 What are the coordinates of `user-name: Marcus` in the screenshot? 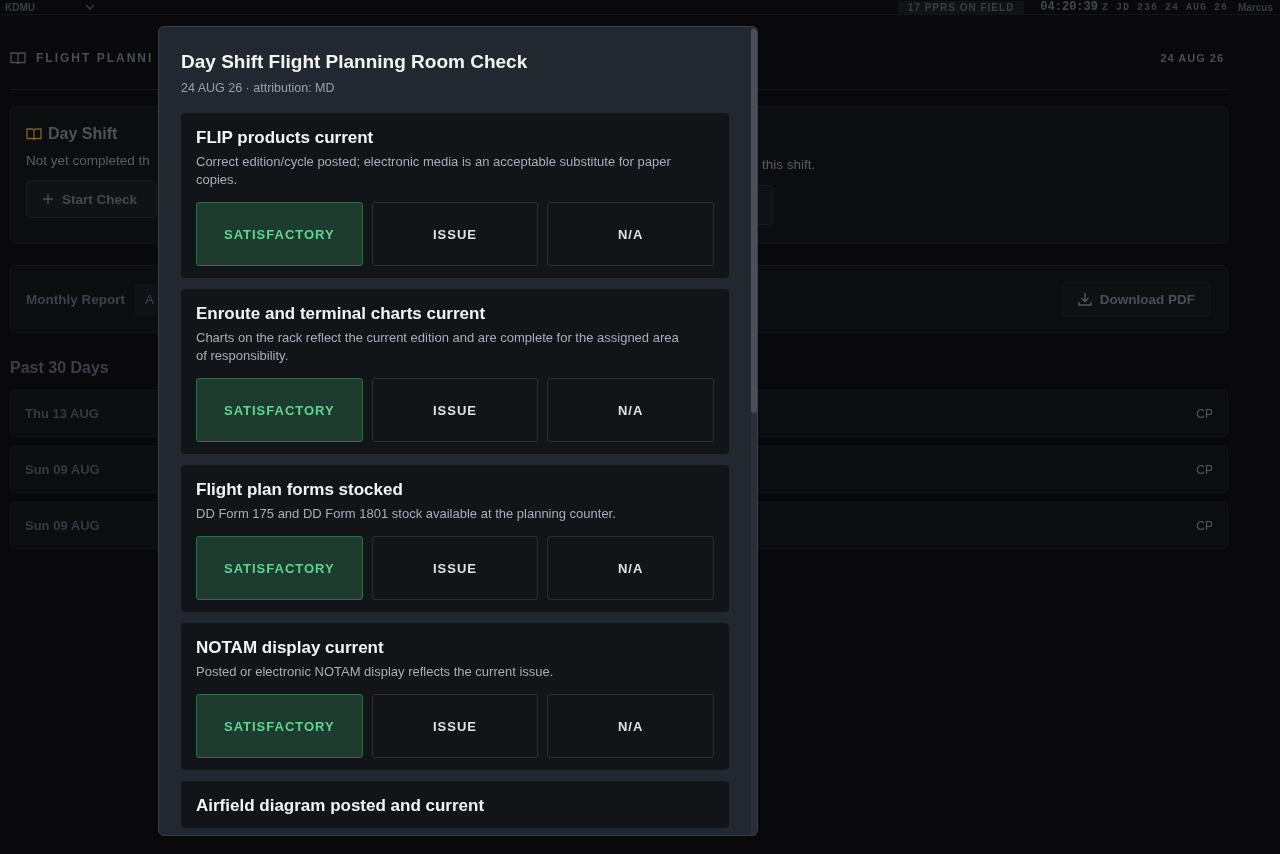 It's located at (1256, 7).